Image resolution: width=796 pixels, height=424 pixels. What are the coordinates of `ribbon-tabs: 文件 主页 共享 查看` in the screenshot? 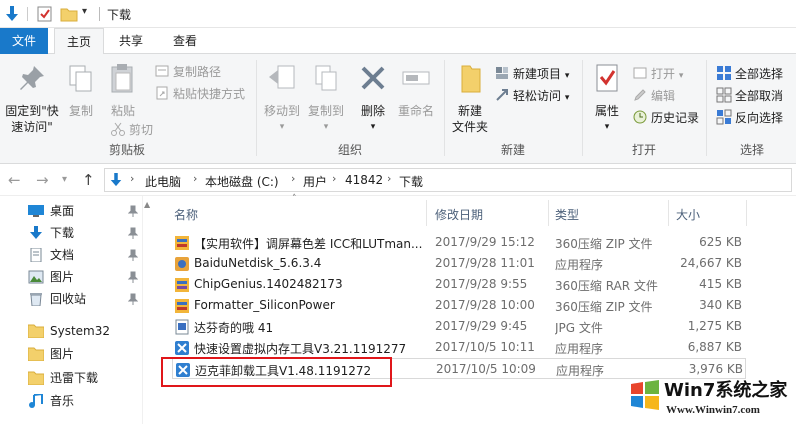 It's located at (398, 41).